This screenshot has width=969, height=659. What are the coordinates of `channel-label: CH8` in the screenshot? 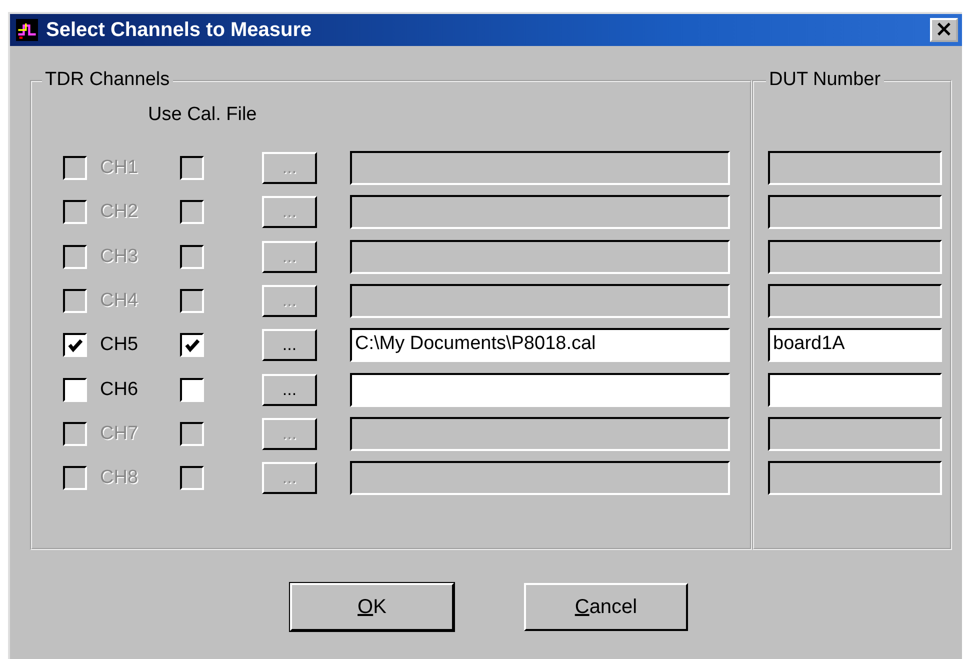 It's located at (120, 478).